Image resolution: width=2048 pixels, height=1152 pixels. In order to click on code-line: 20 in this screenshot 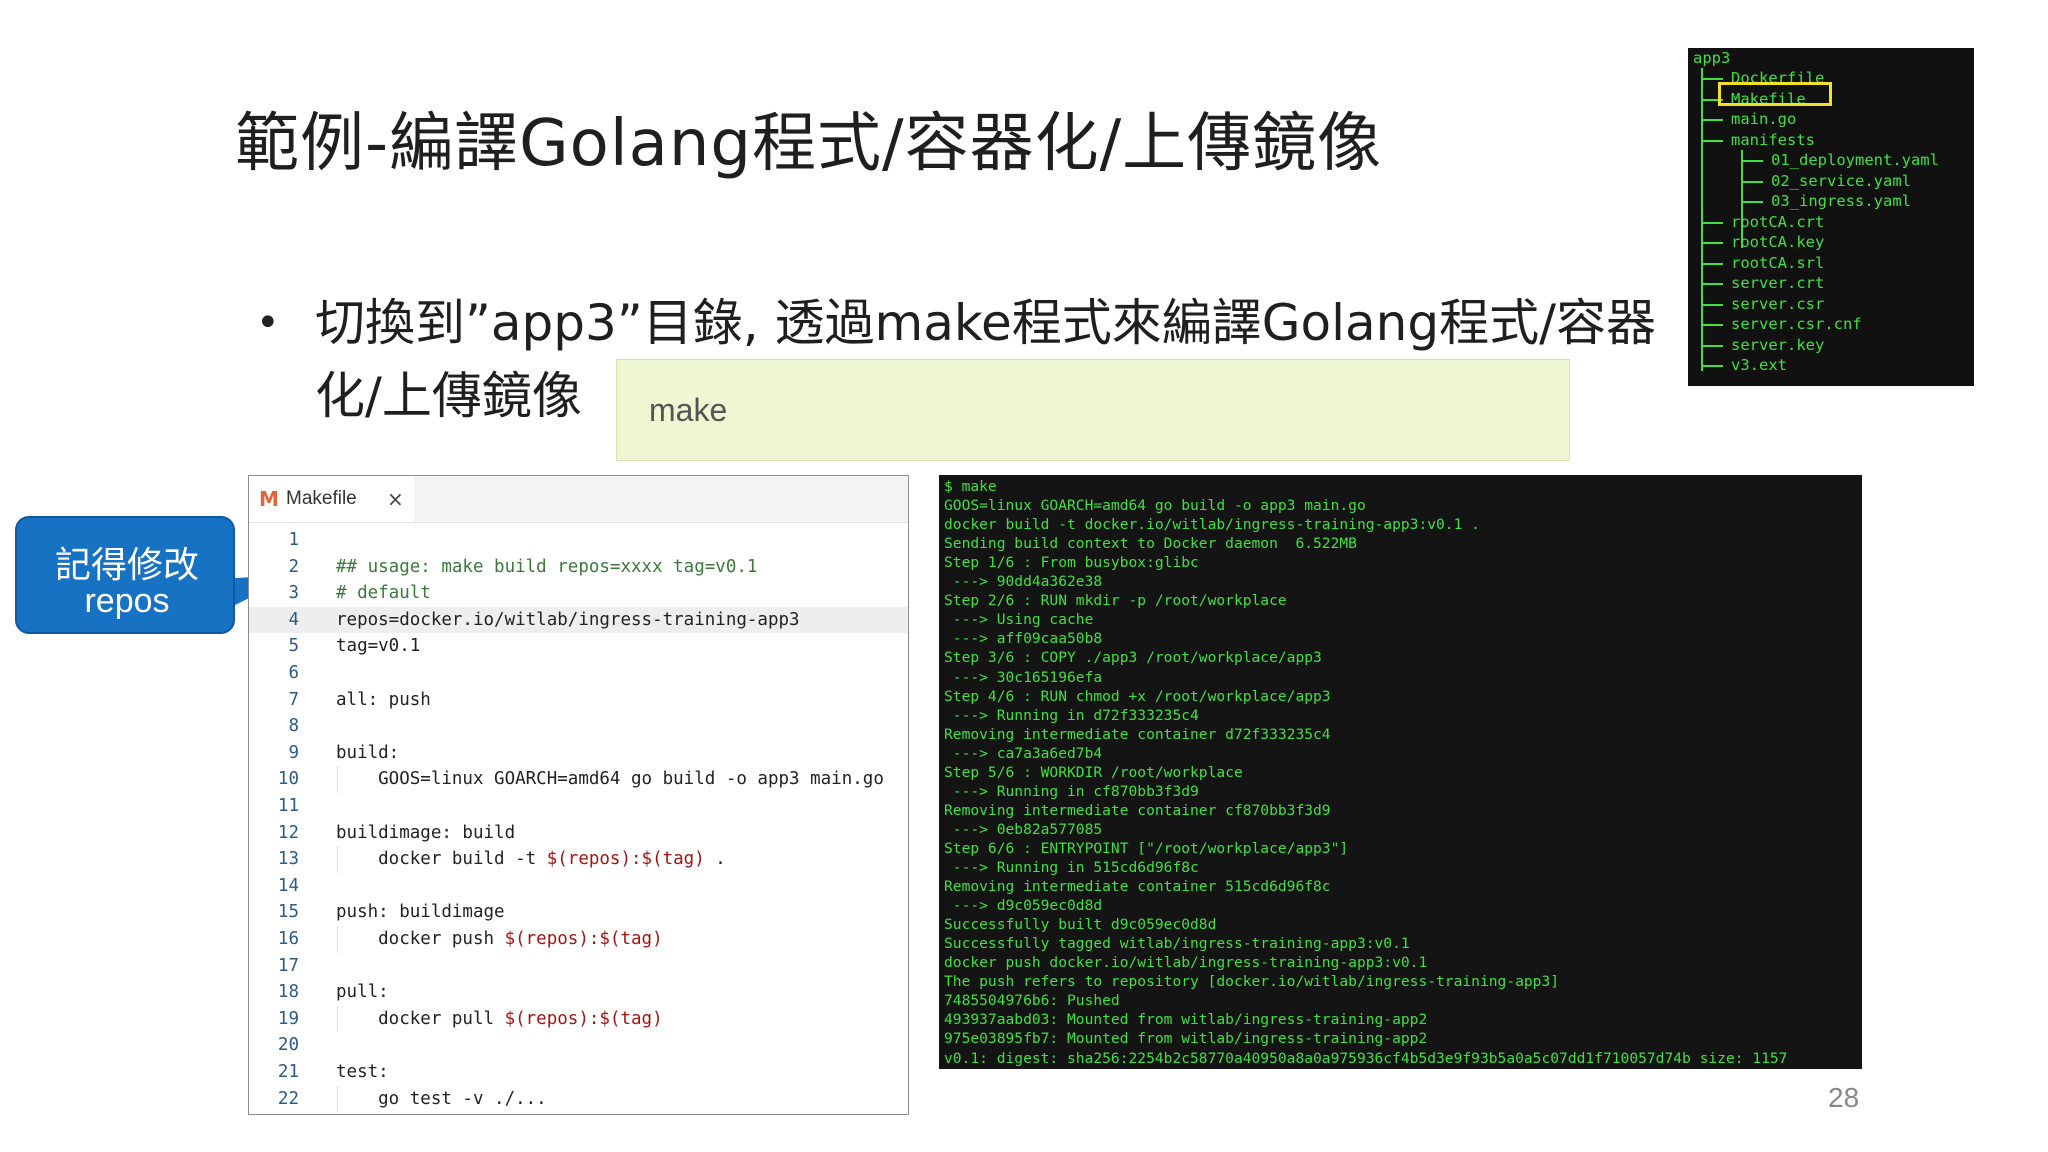, I will do `click(578, 1045)`.